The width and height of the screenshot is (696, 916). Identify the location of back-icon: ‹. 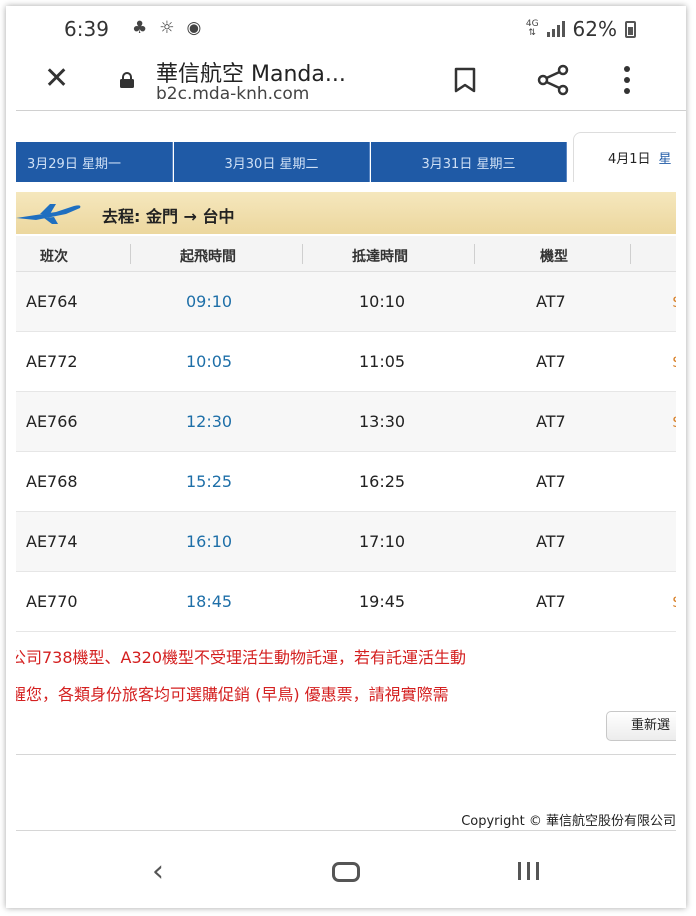
(158, 871).